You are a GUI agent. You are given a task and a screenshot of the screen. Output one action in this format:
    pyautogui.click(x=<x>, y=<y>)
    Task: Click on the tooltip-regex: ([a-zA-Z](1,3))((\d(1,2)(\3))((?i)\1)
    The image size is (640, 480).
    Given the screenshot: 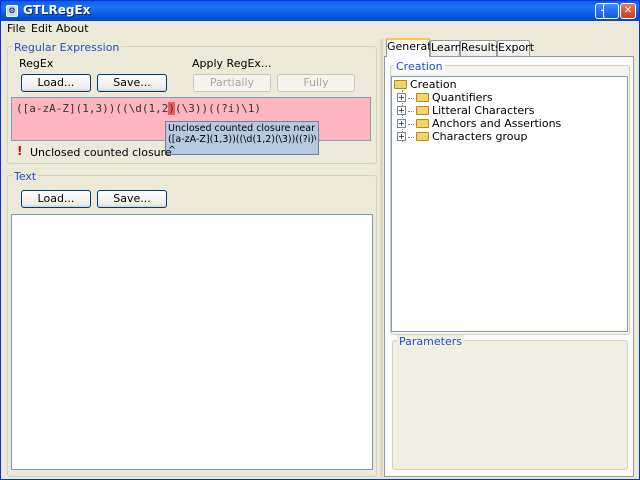 What is the action you would take?
    pyautogui.click(x=242, y=139)
    